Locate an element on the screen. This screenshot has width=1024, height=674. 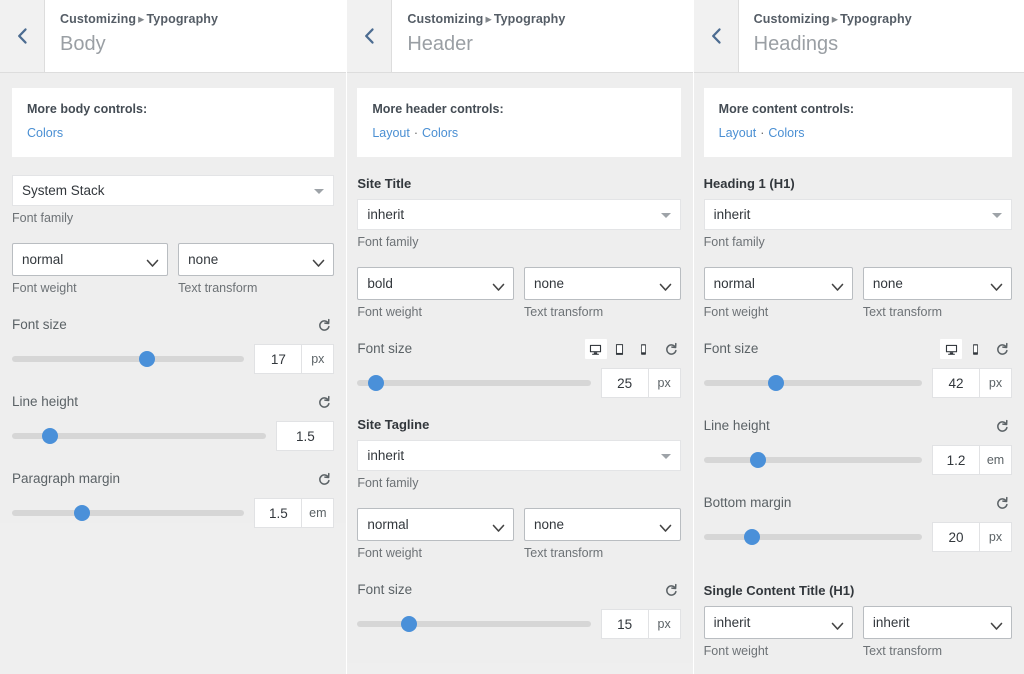
value-group: 1.2 em is located at coordinates (972, 460).